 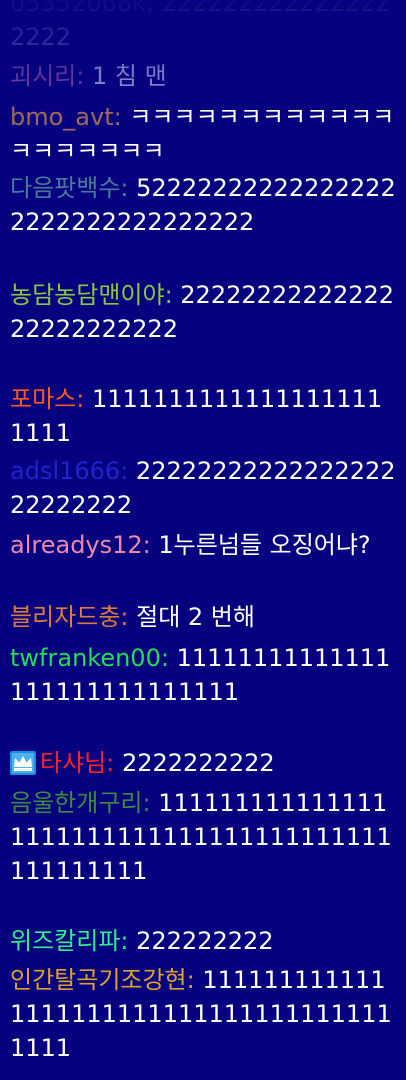 I want to click on chat-username: alreadys12, so click(x=76, y=545).